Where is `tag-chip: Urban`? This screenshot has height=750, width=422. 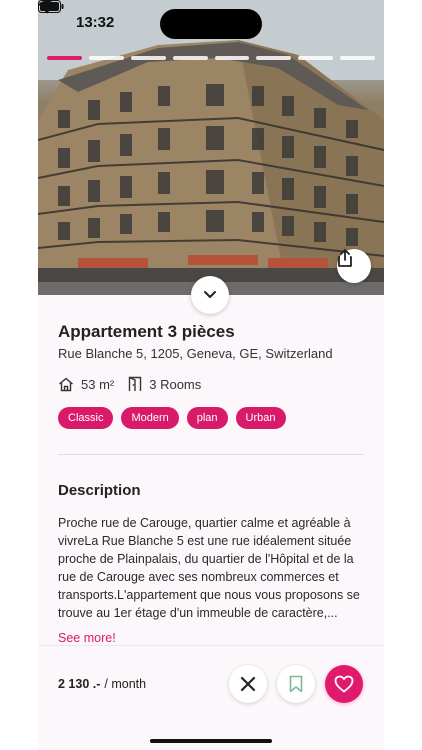
tag-chip: Urban is located at coordinates (260, 418).